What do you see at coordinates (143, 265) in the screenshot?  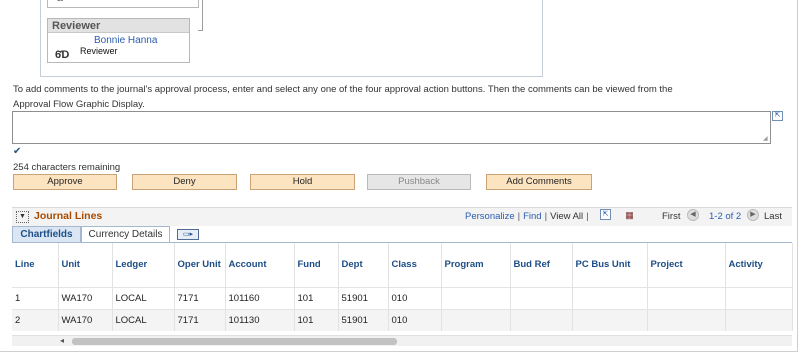 I see `column-header-ledger: Ledger` at bounding box center [143, 265].